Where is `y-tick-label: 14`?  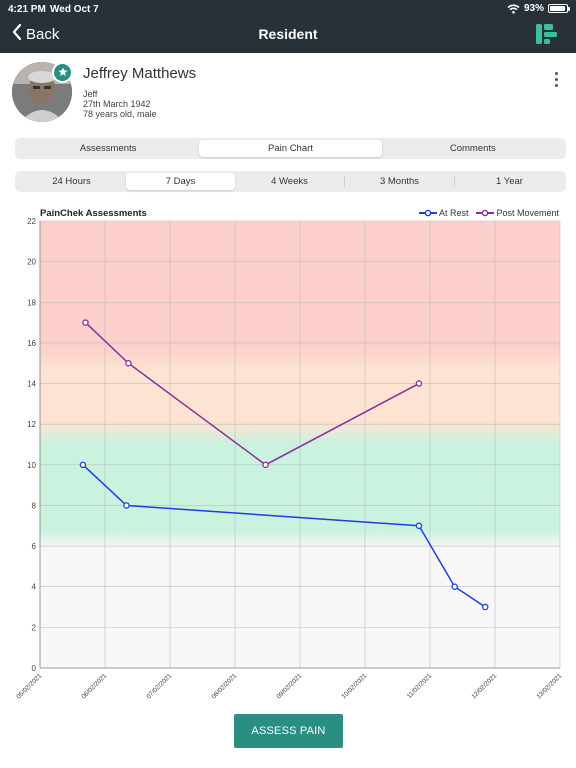
y-tick-label: 14 is located at coordinates (31, 384).